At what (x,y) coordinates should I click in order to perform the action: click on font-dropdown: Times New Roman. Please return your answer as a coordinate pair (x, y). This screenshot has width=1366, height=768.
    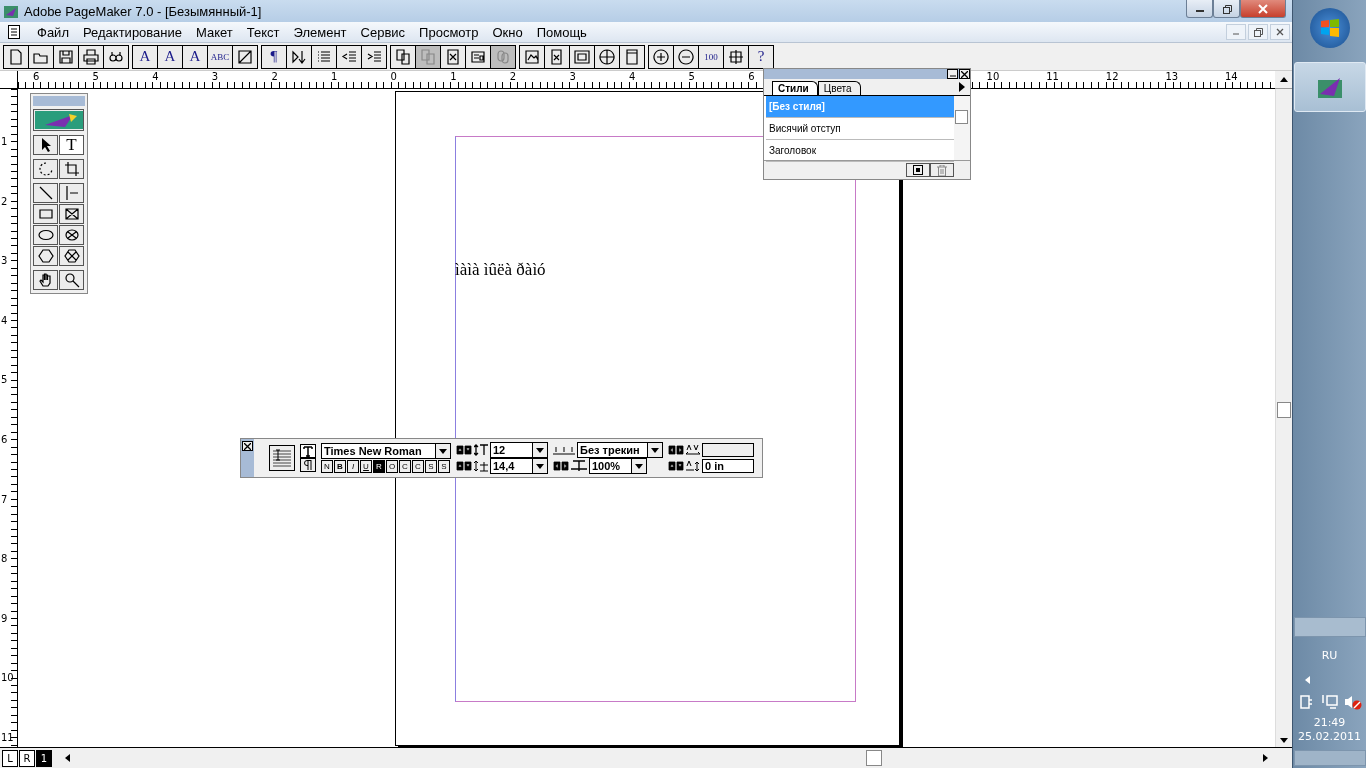
    Looking at the image, I should click on (386, 451).